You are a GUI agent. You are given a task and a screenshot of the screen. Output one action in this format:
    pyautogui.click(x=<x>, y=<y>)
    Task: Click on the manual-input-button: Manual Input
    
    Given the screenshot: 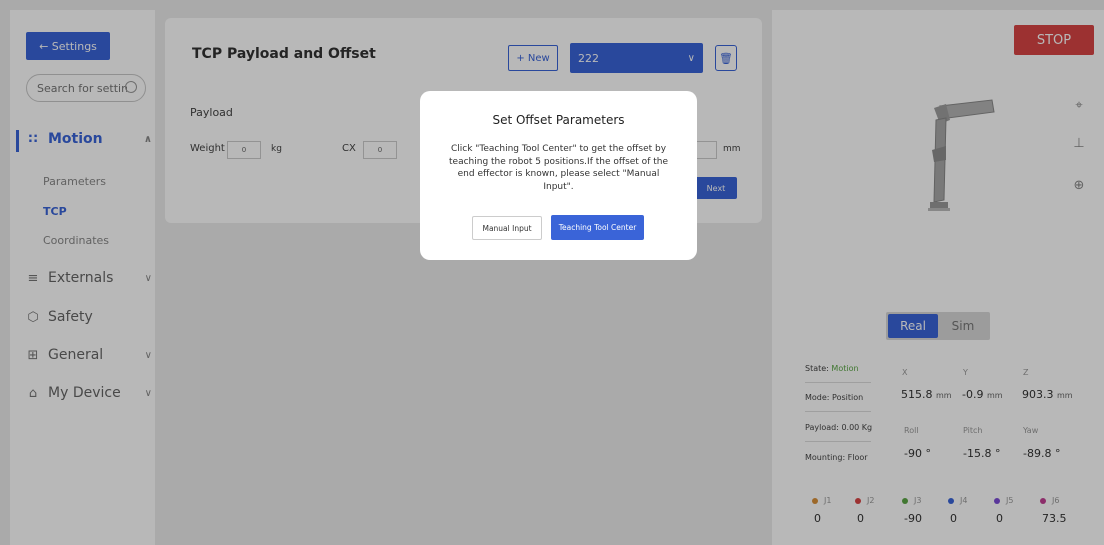 What is the action you would take?
    pyautogui.click(x=507, y=228)
    